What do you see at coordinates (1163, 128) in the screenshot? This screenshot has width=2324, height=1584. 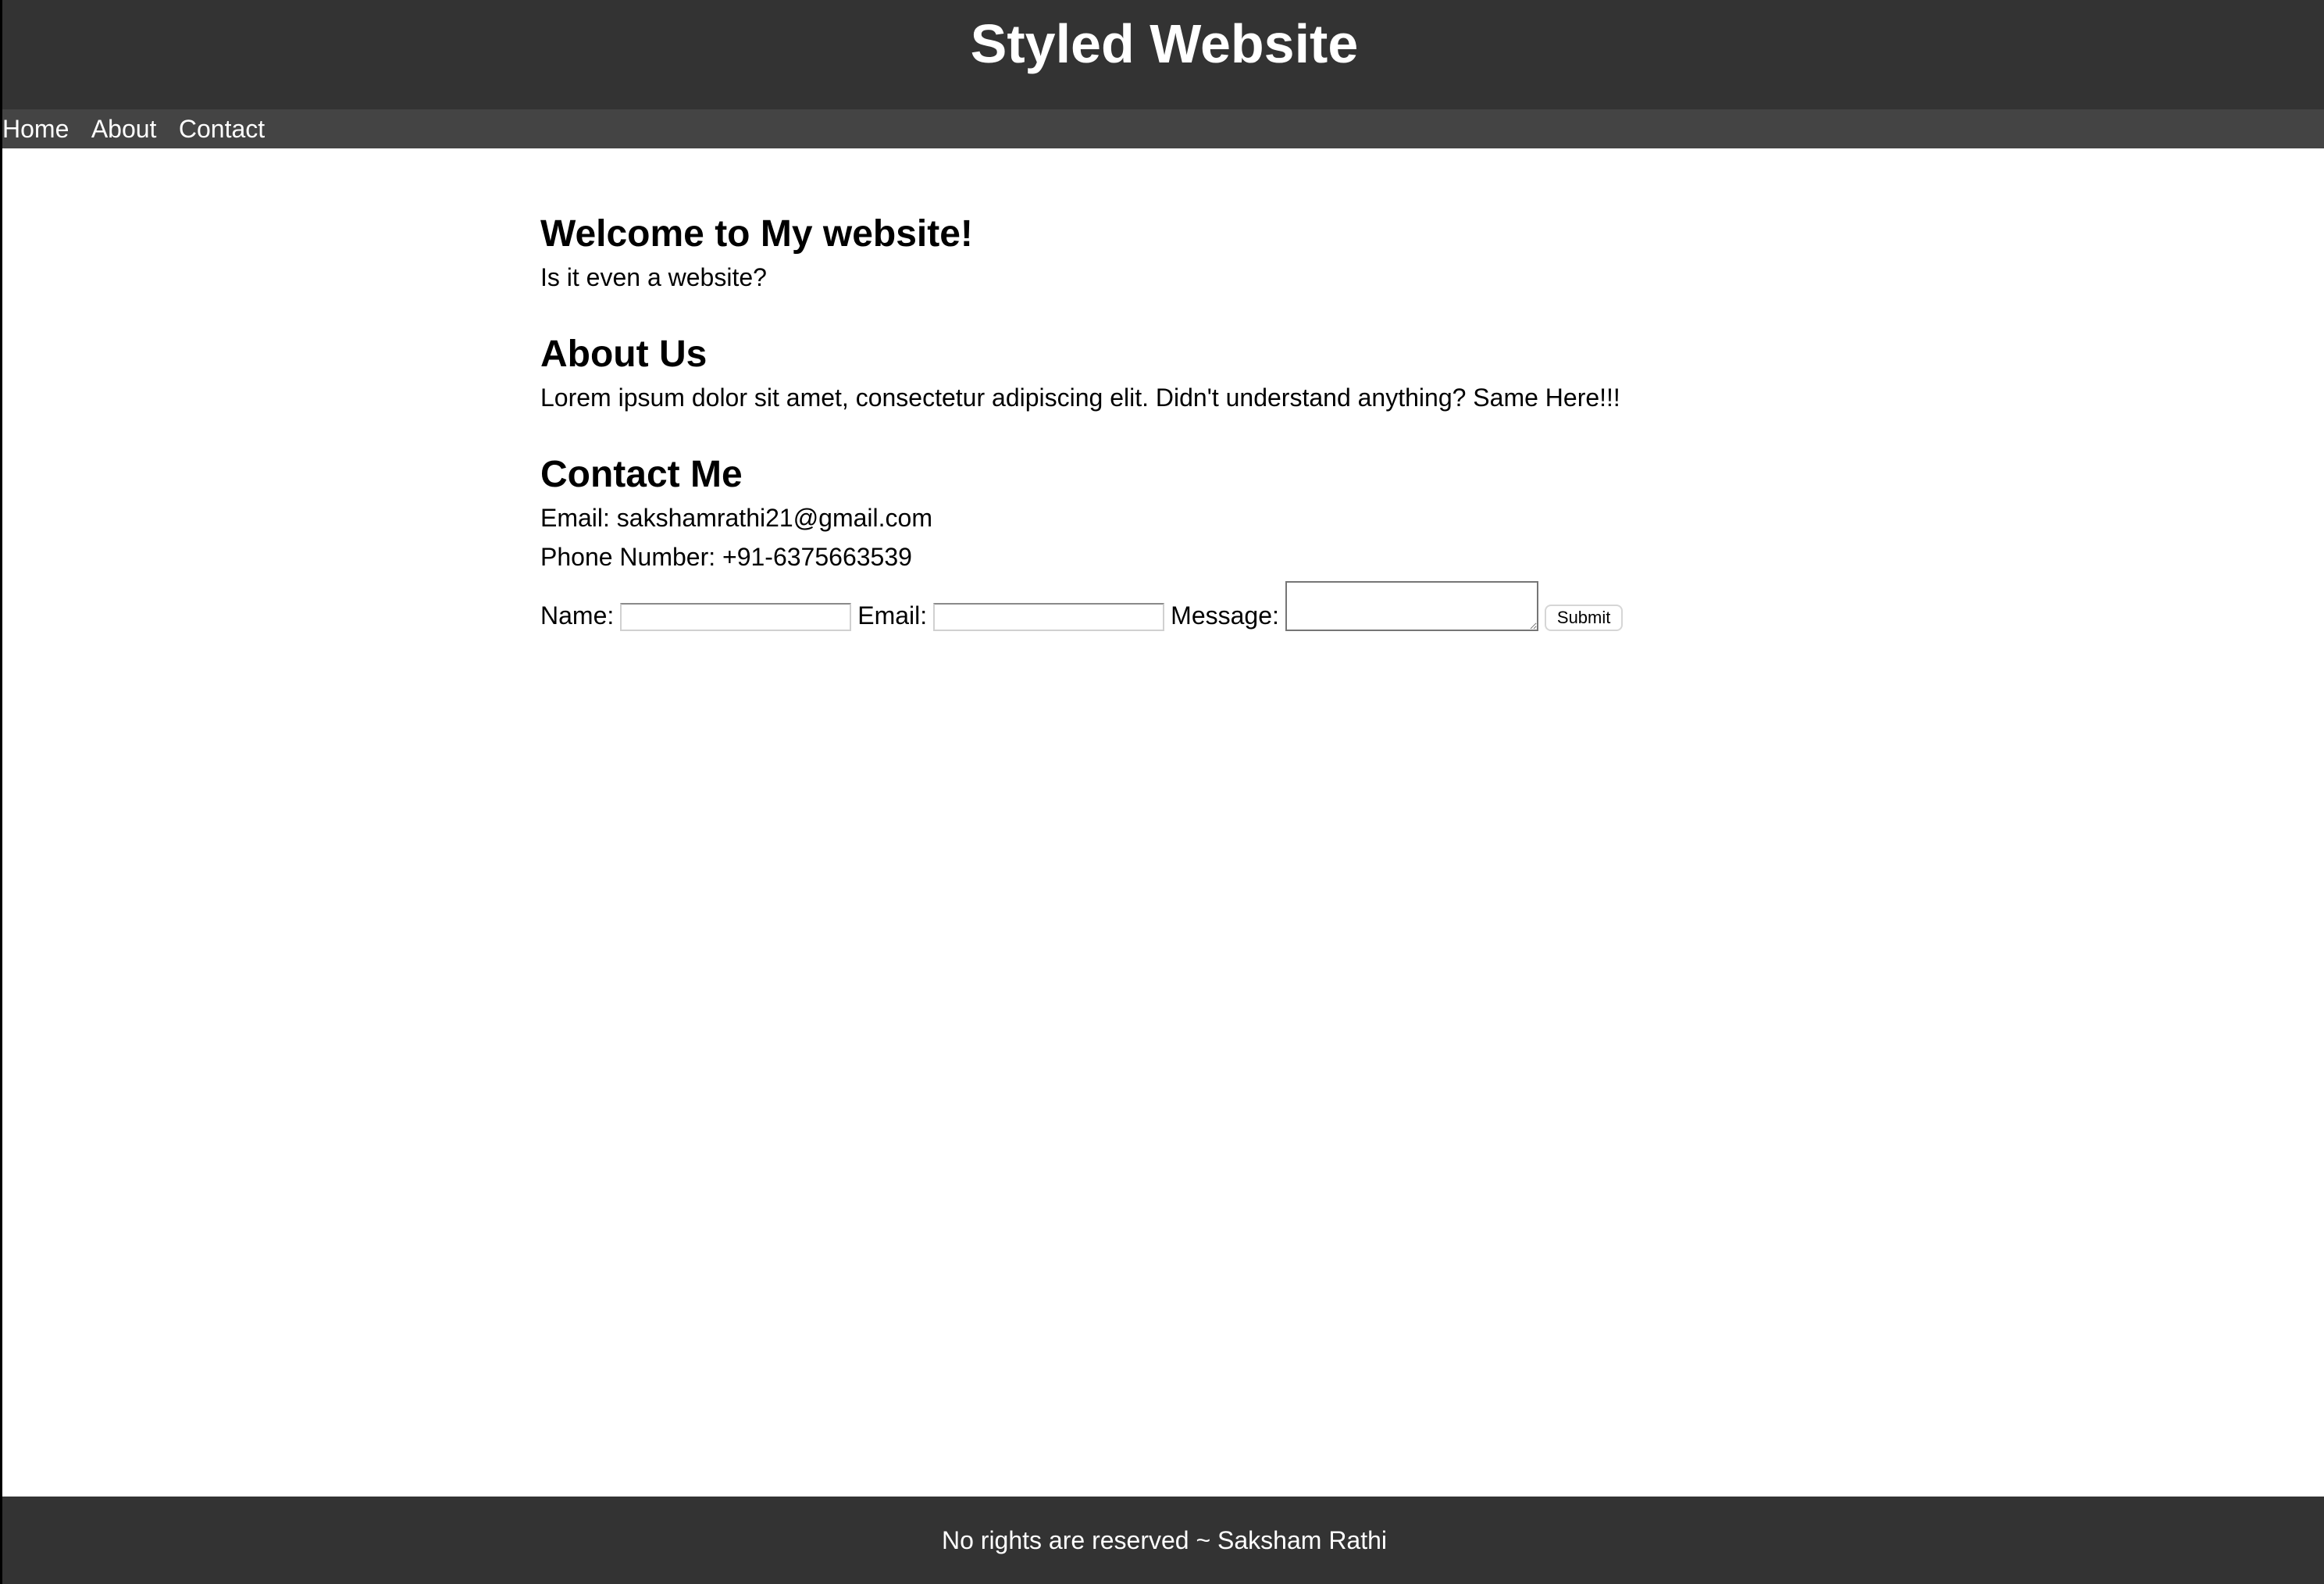 I see `main-nav: Home About Contact` at bounding box center [1163, 128].